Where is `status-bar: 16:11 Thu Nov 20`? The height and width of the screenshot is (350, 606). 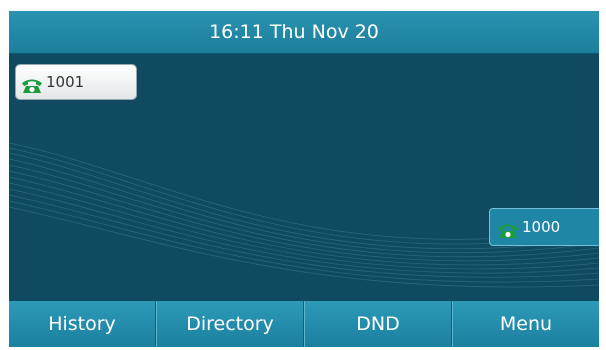
status-bar: 16:11 Thu Nov 20 is located at coordinates (304, 32).